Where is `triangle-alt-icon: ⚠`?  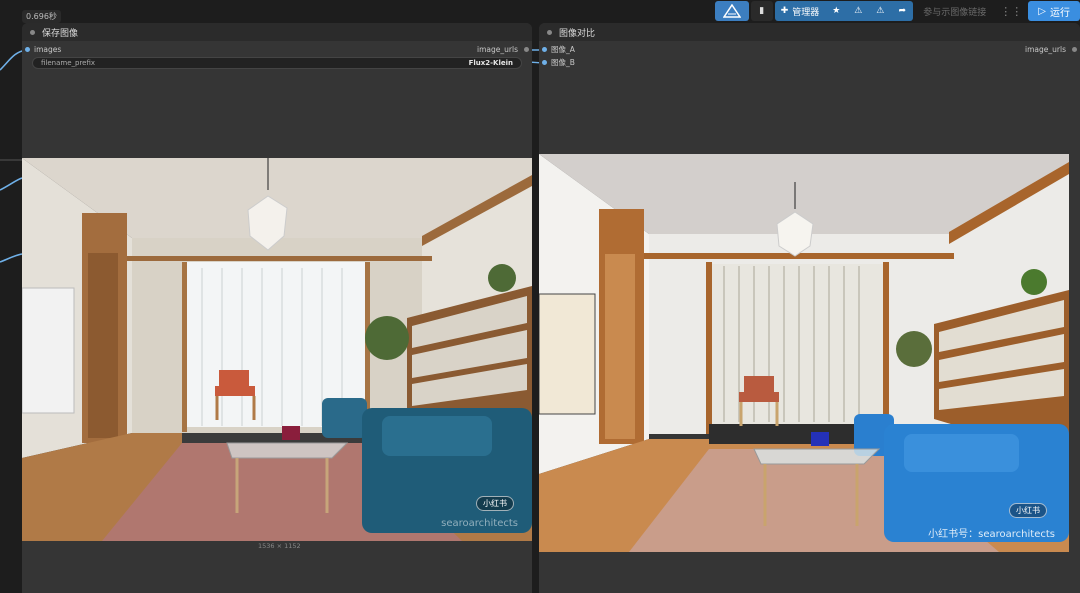 triangle-alt-icon: ⚠ is located at coordinates (880, 11).